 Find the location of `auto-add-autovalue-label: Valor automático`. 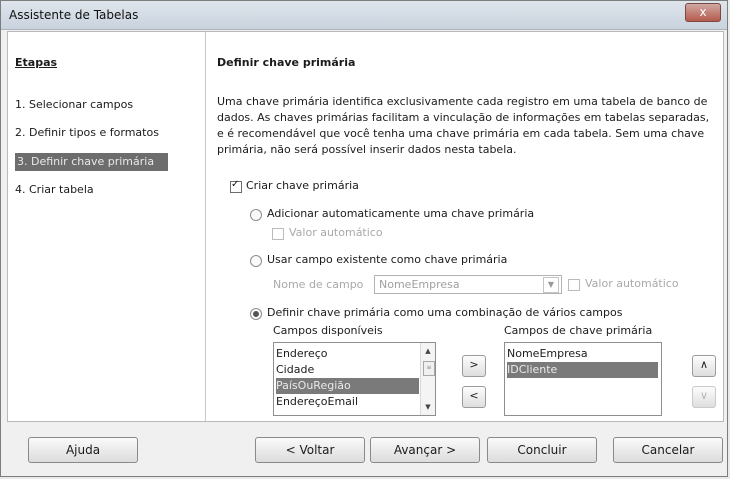

auto-add-autovalue-label: Valor automático is located at coordinates (336, 232).